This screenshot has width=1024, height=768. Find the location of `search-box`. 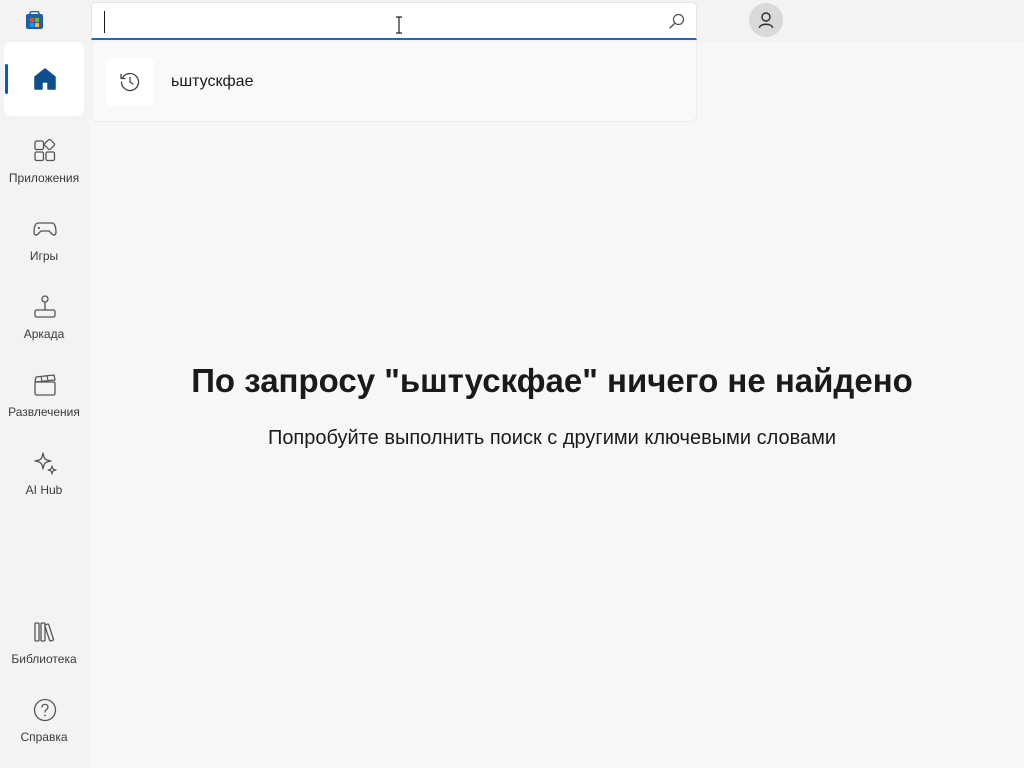

search-box is located at coordinates (394, 21).